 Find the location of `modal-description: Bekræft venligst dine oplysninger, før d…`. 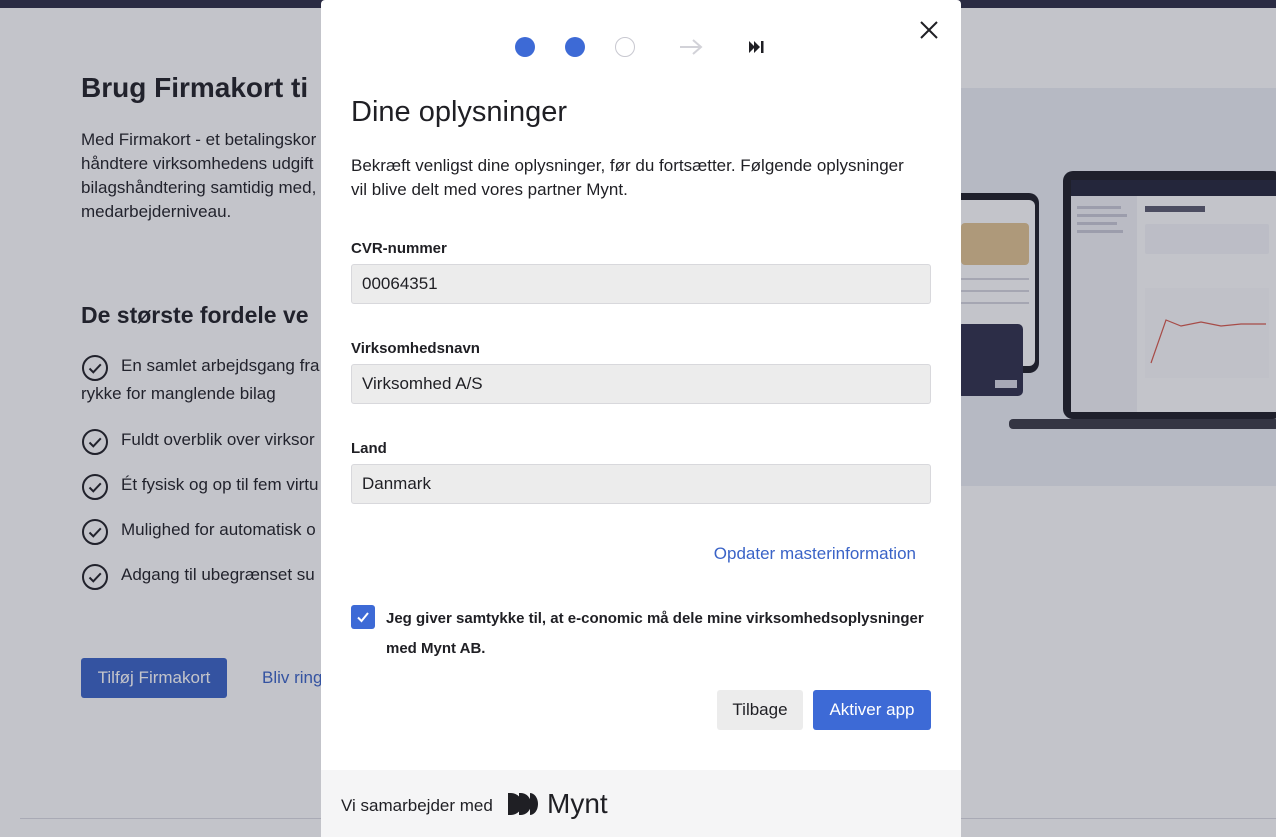

modal-description: Bekræft venligst dine oplysninger, før d… is located at coordinates (646, 178).